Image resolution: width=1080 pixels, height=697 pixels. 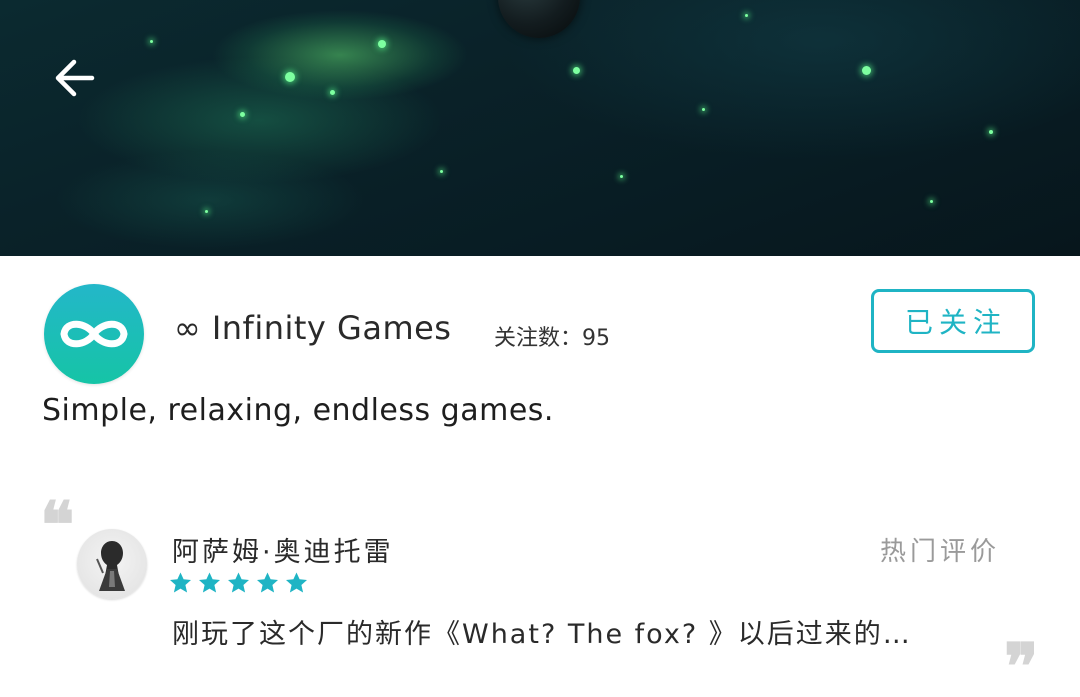 What do you see at coordinates (539, 19) in the screenshot?
I see `planet-decoration` at bounding box center [539, 19].